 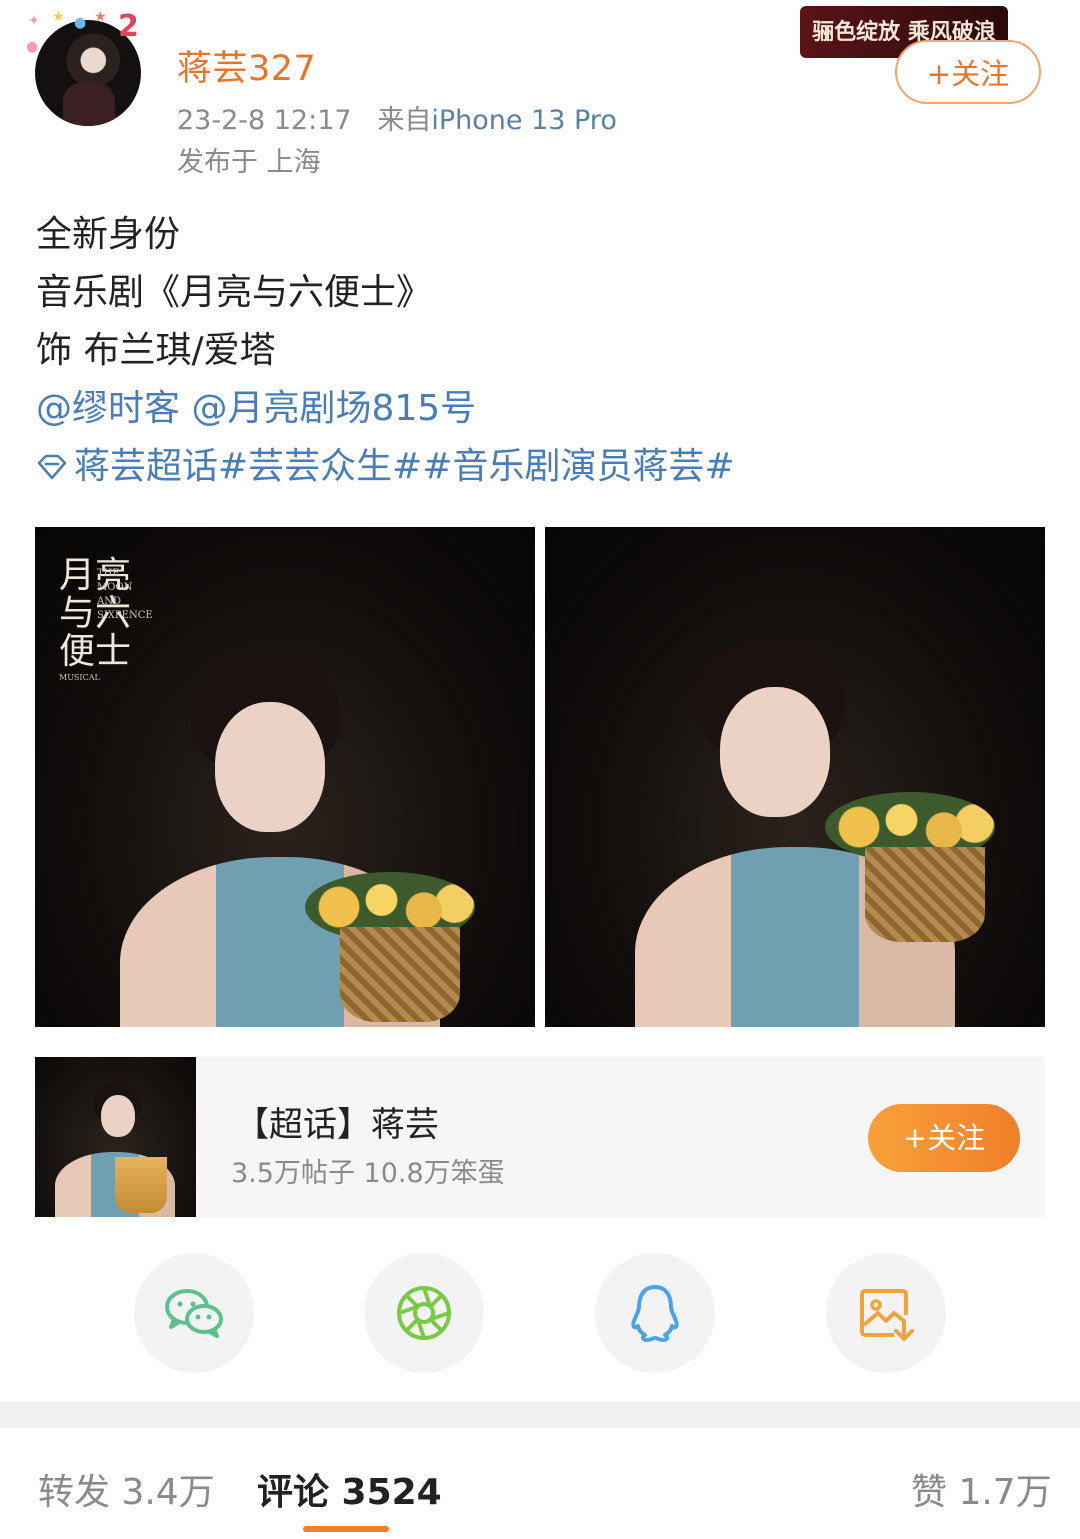 What do you see at coordinates (540, 1415) in the screenshot?
I see `section-divider` at bounding box center [540, 1415].